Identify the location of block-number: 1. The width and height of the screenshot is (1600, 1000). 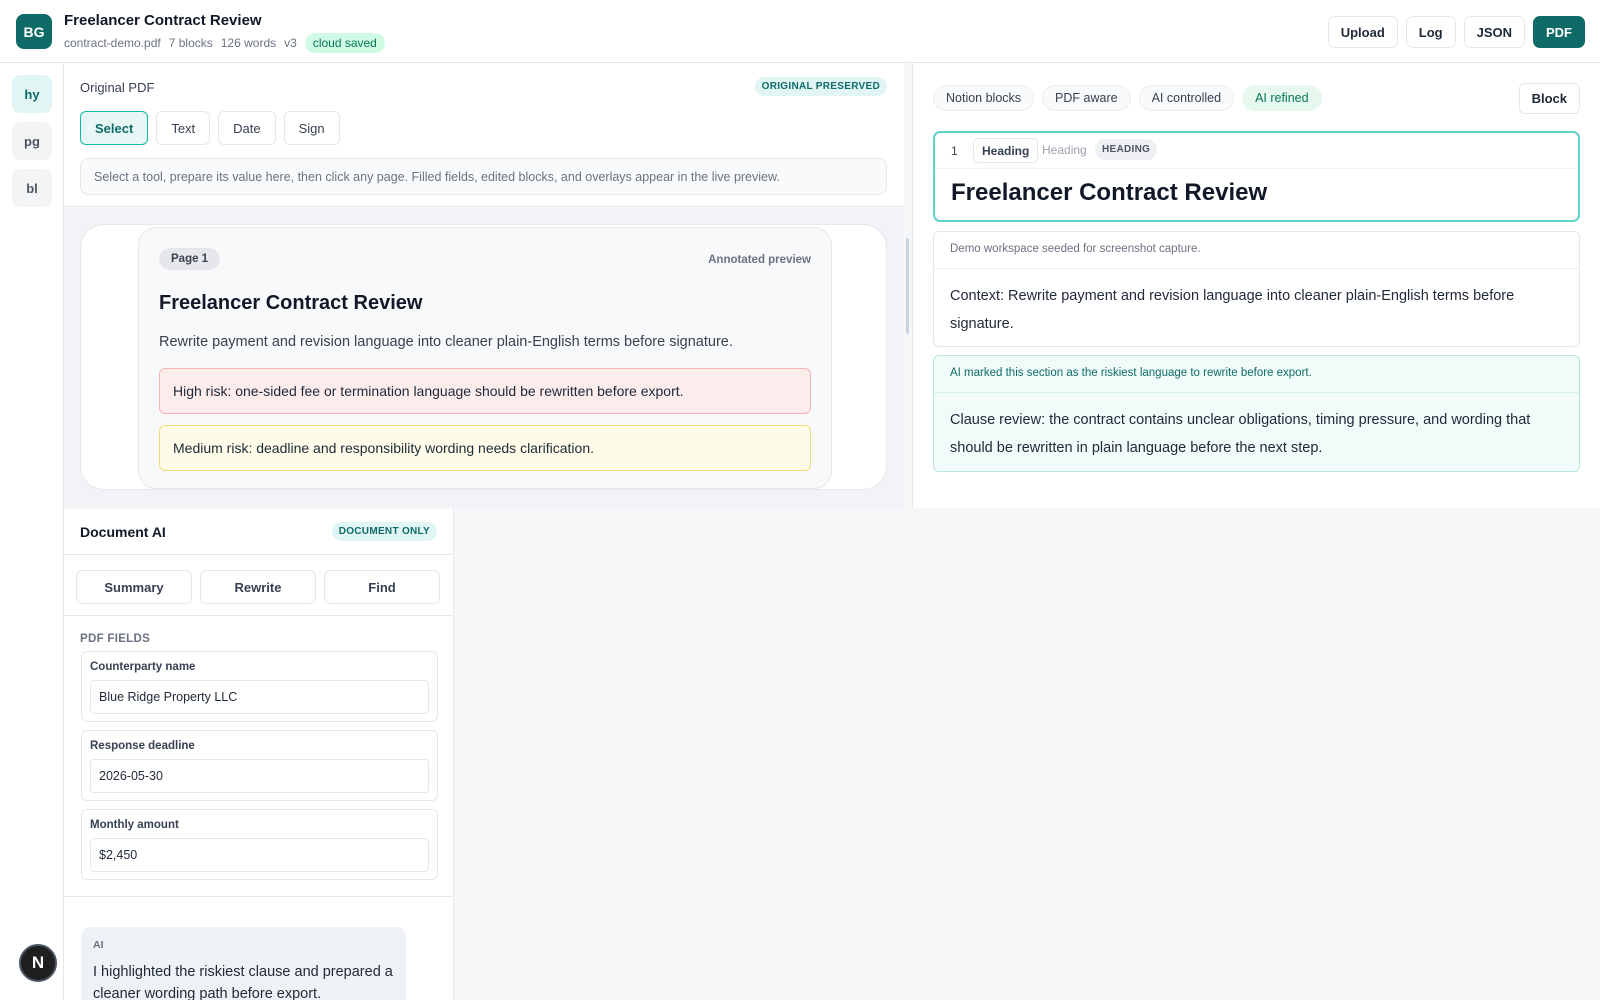
(954, 151).